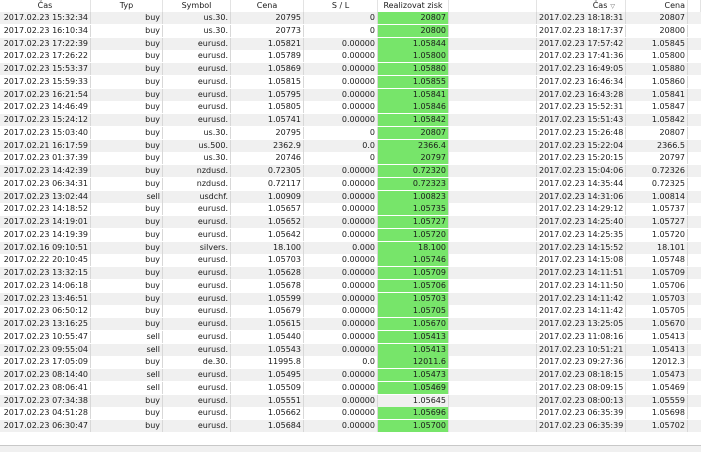 Image resolution: width=701 pixels, height=452 pixels. Describe the element at coordinates (657, 260) in the screenshot. I see `cell-close-price: 1.05748` at that location.